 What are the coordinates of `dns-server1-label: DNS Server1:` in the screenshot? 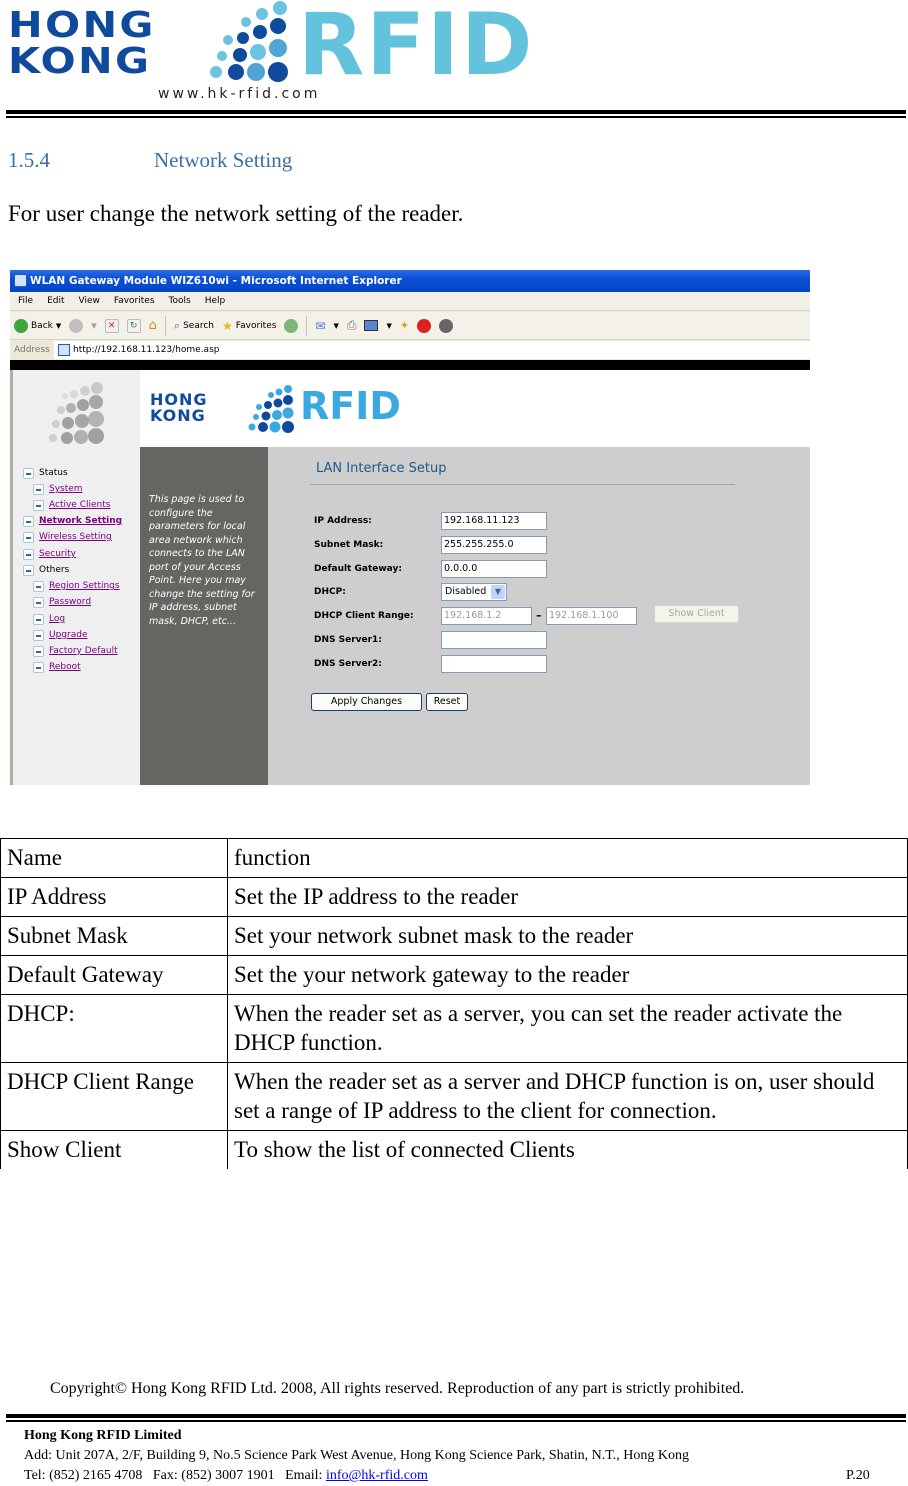 It's located at (348, 640).